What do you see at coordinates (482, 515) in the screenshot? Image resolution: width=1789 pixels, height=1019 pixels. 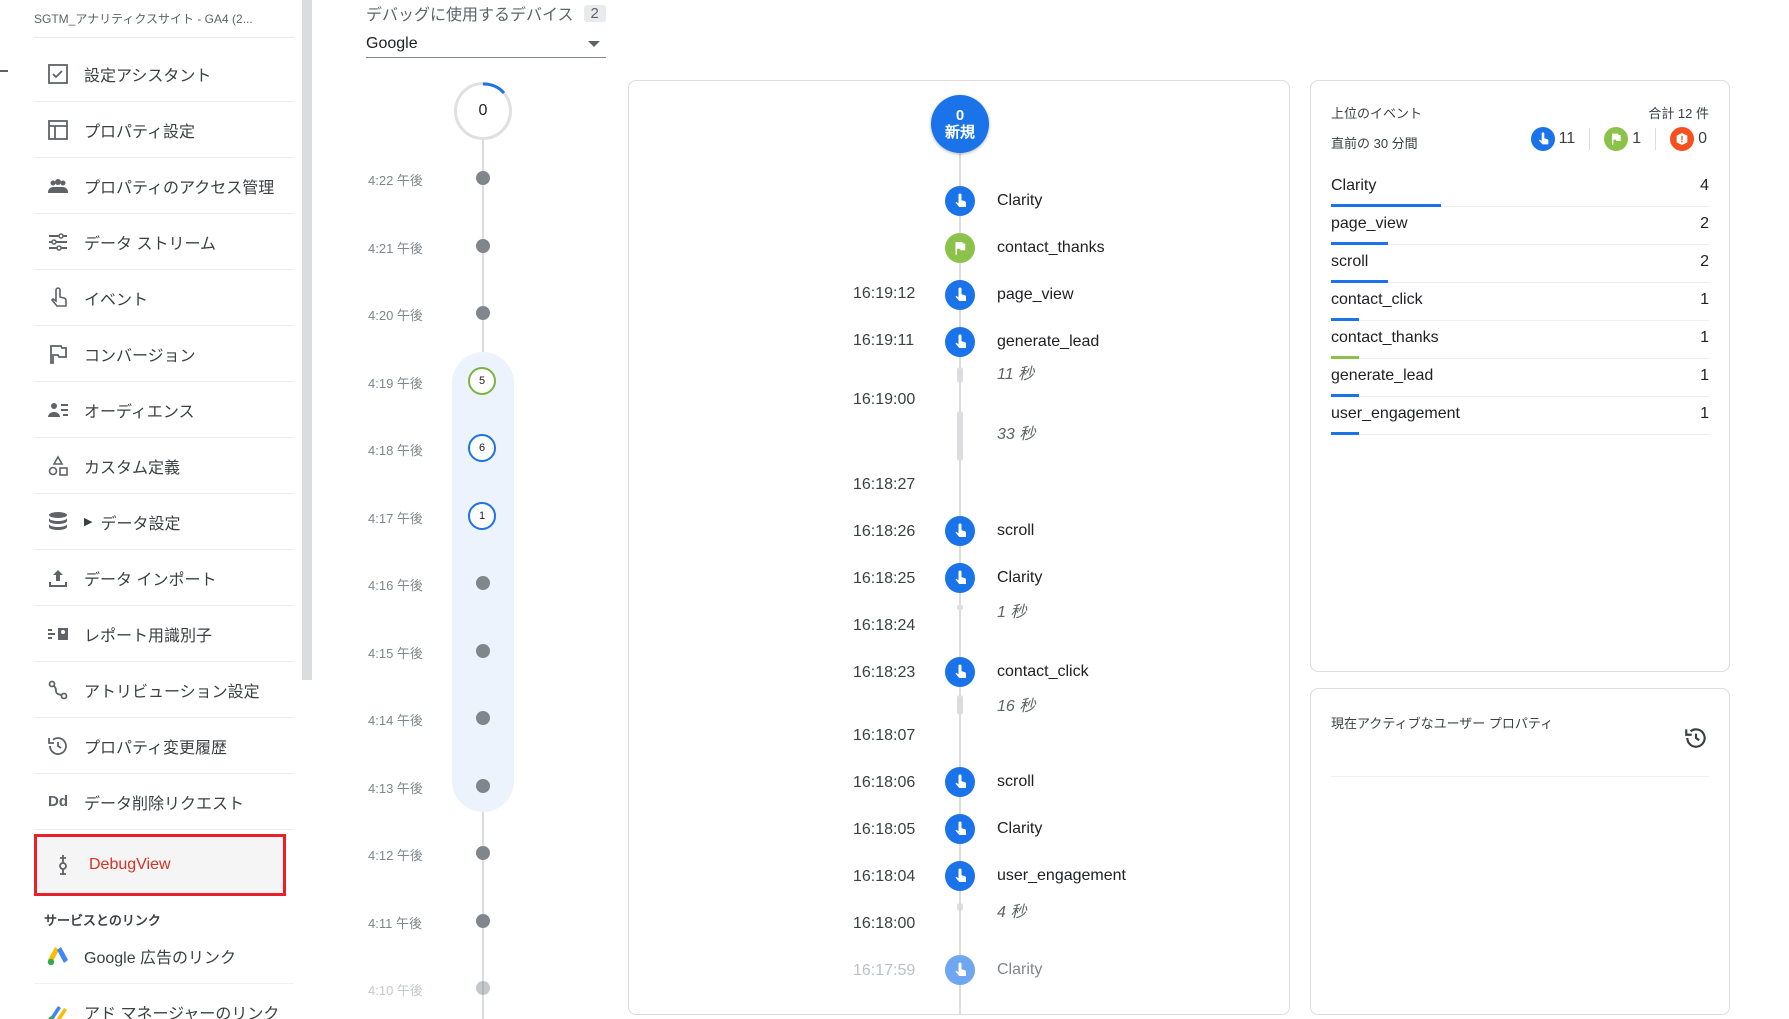 I see `minute-event-count: 1` at bounding box center [482, 515].